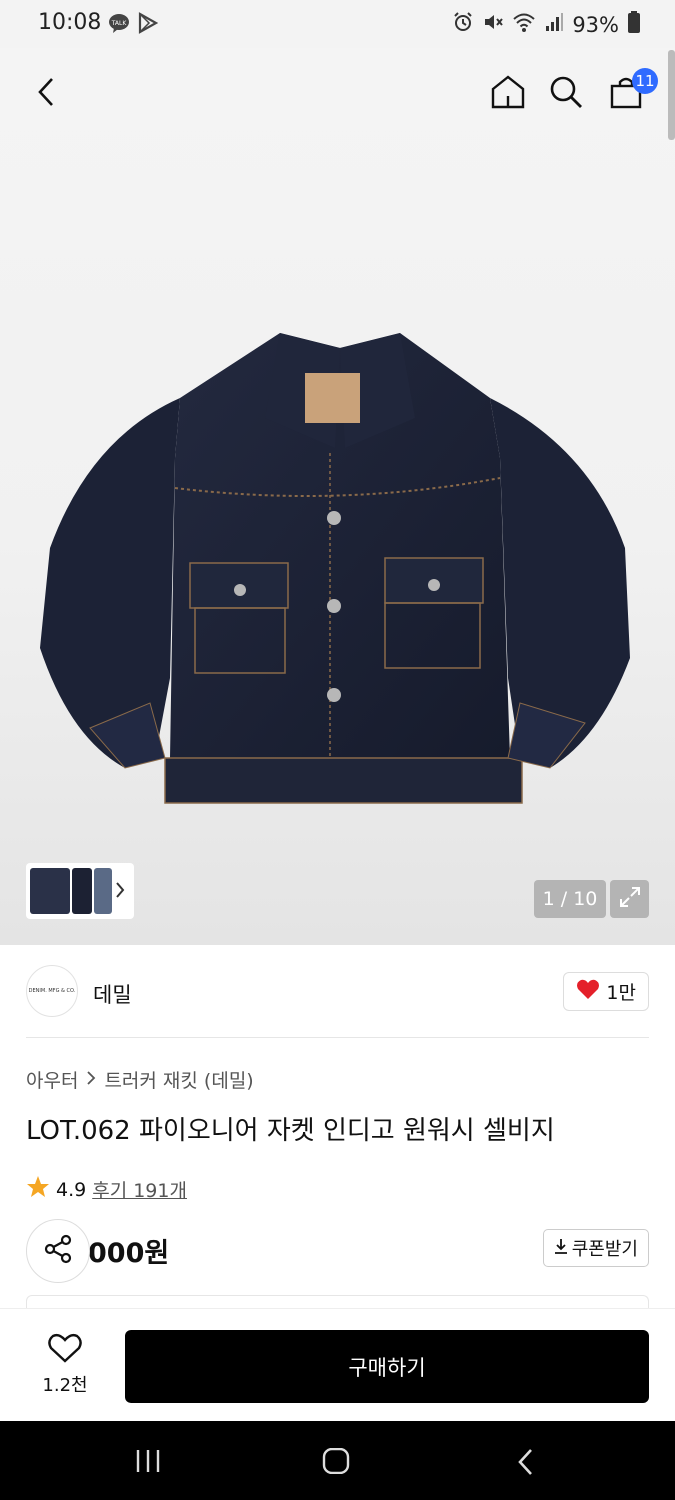 The image size is (675, 1500). Describe the element at coordinates (595, 24) in the screenshot. I see `battery-percent: 93%` at that location.